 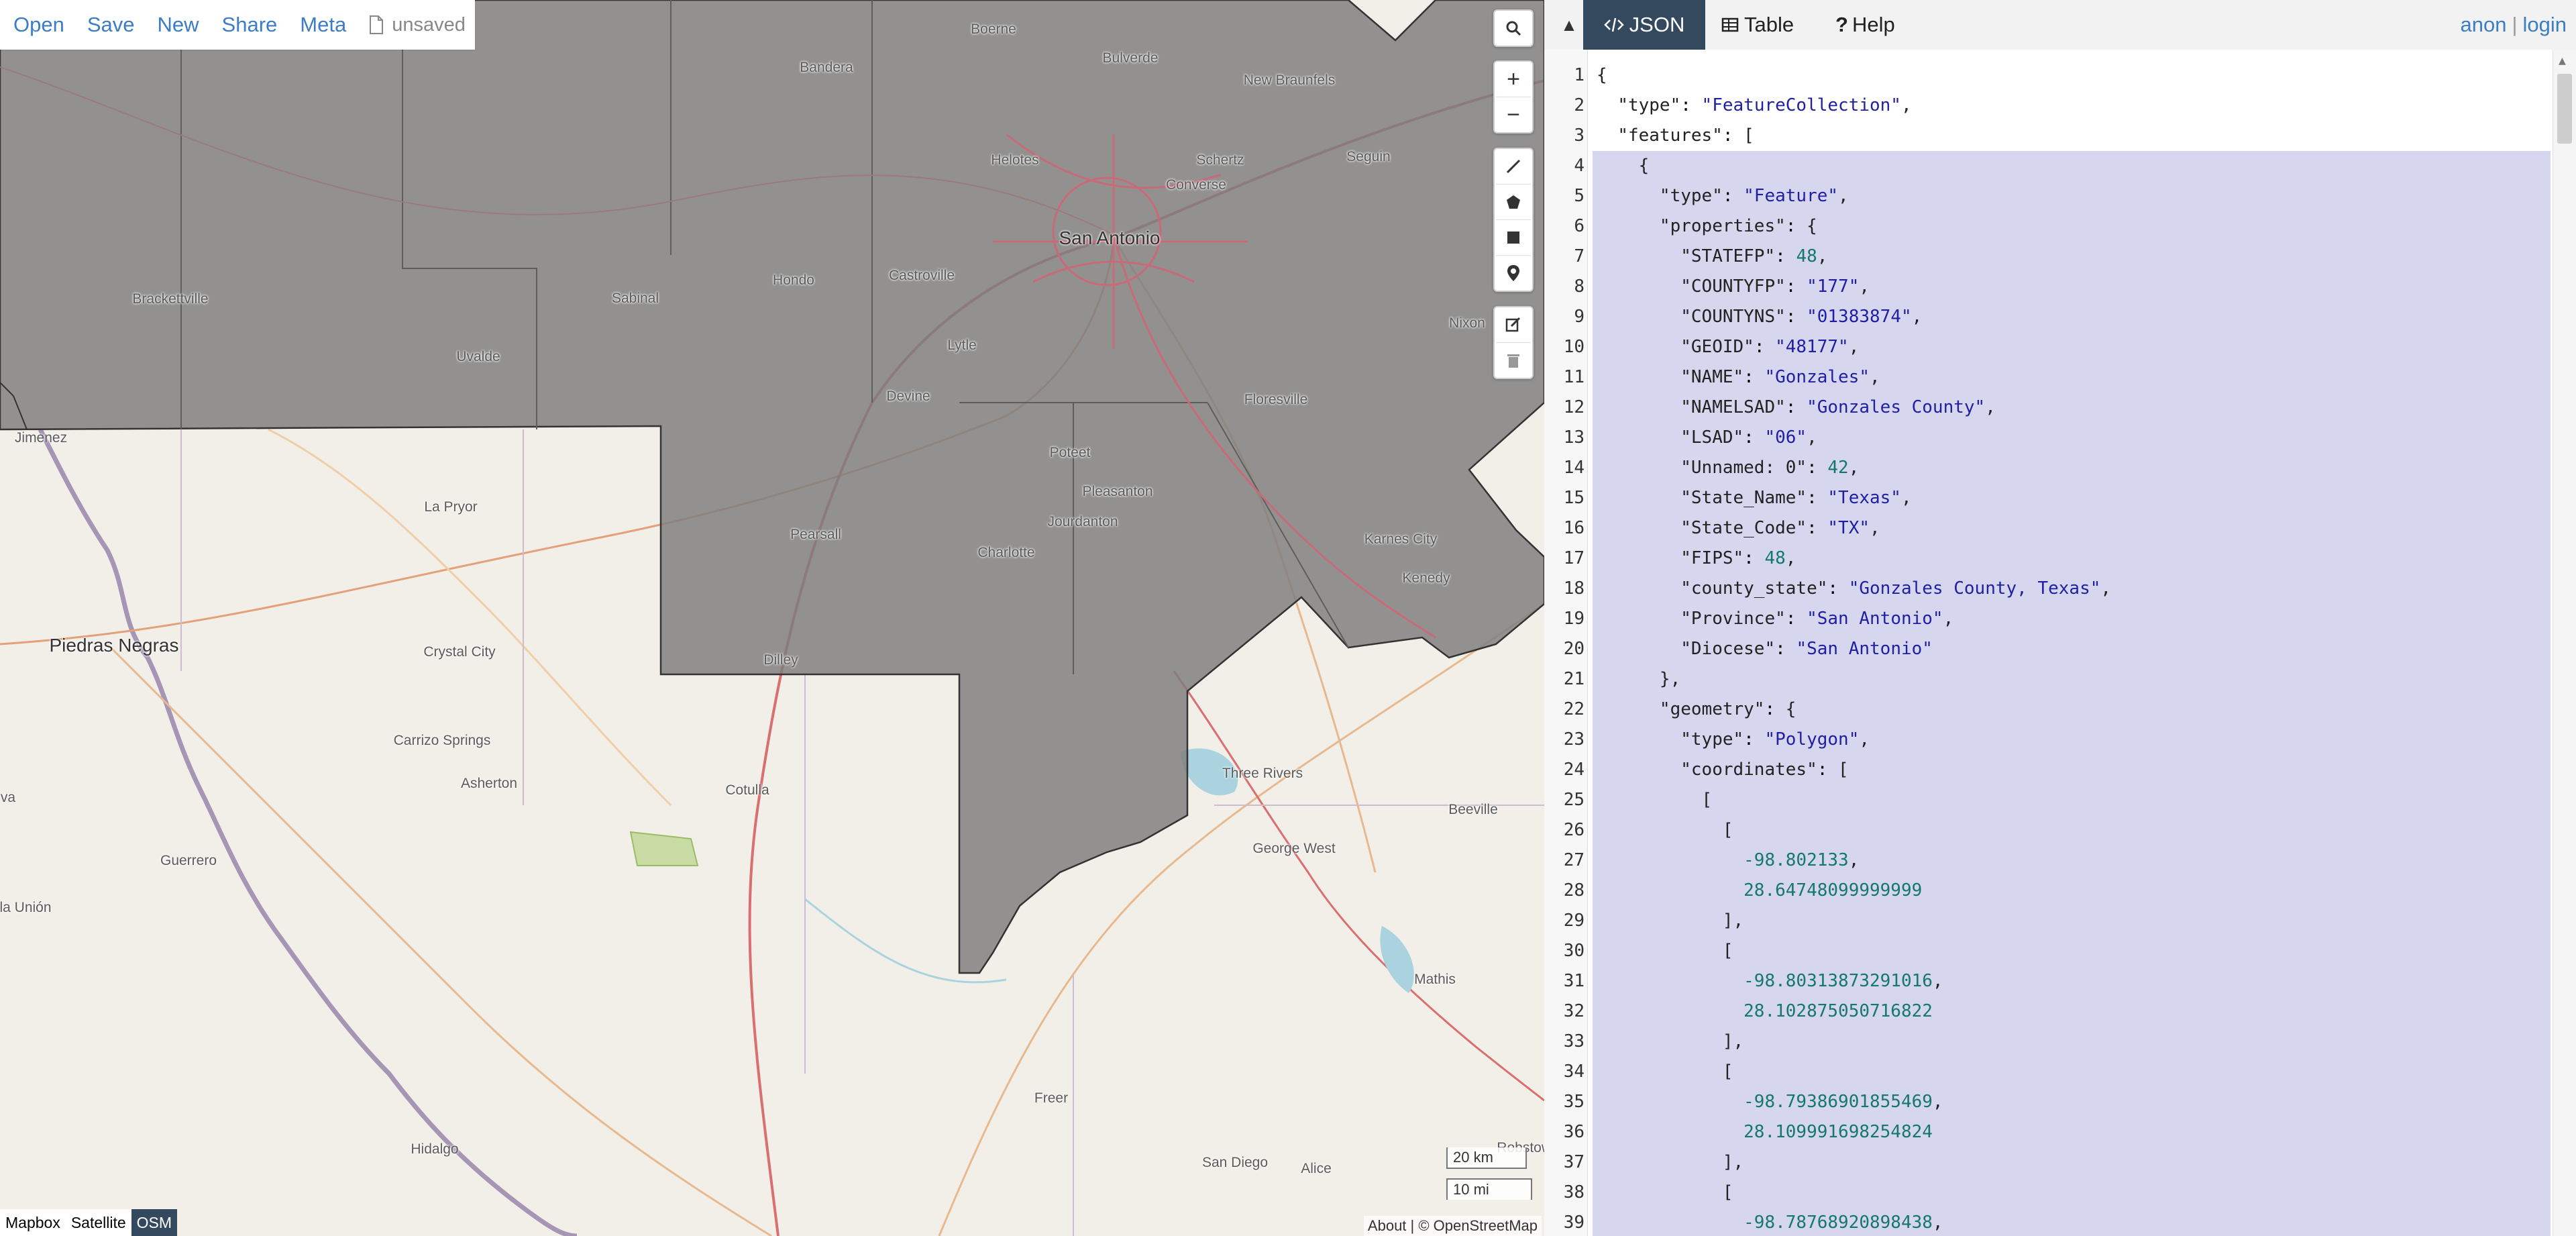 I want to click on code-line: 25 [, so click(x=2057, y=800).